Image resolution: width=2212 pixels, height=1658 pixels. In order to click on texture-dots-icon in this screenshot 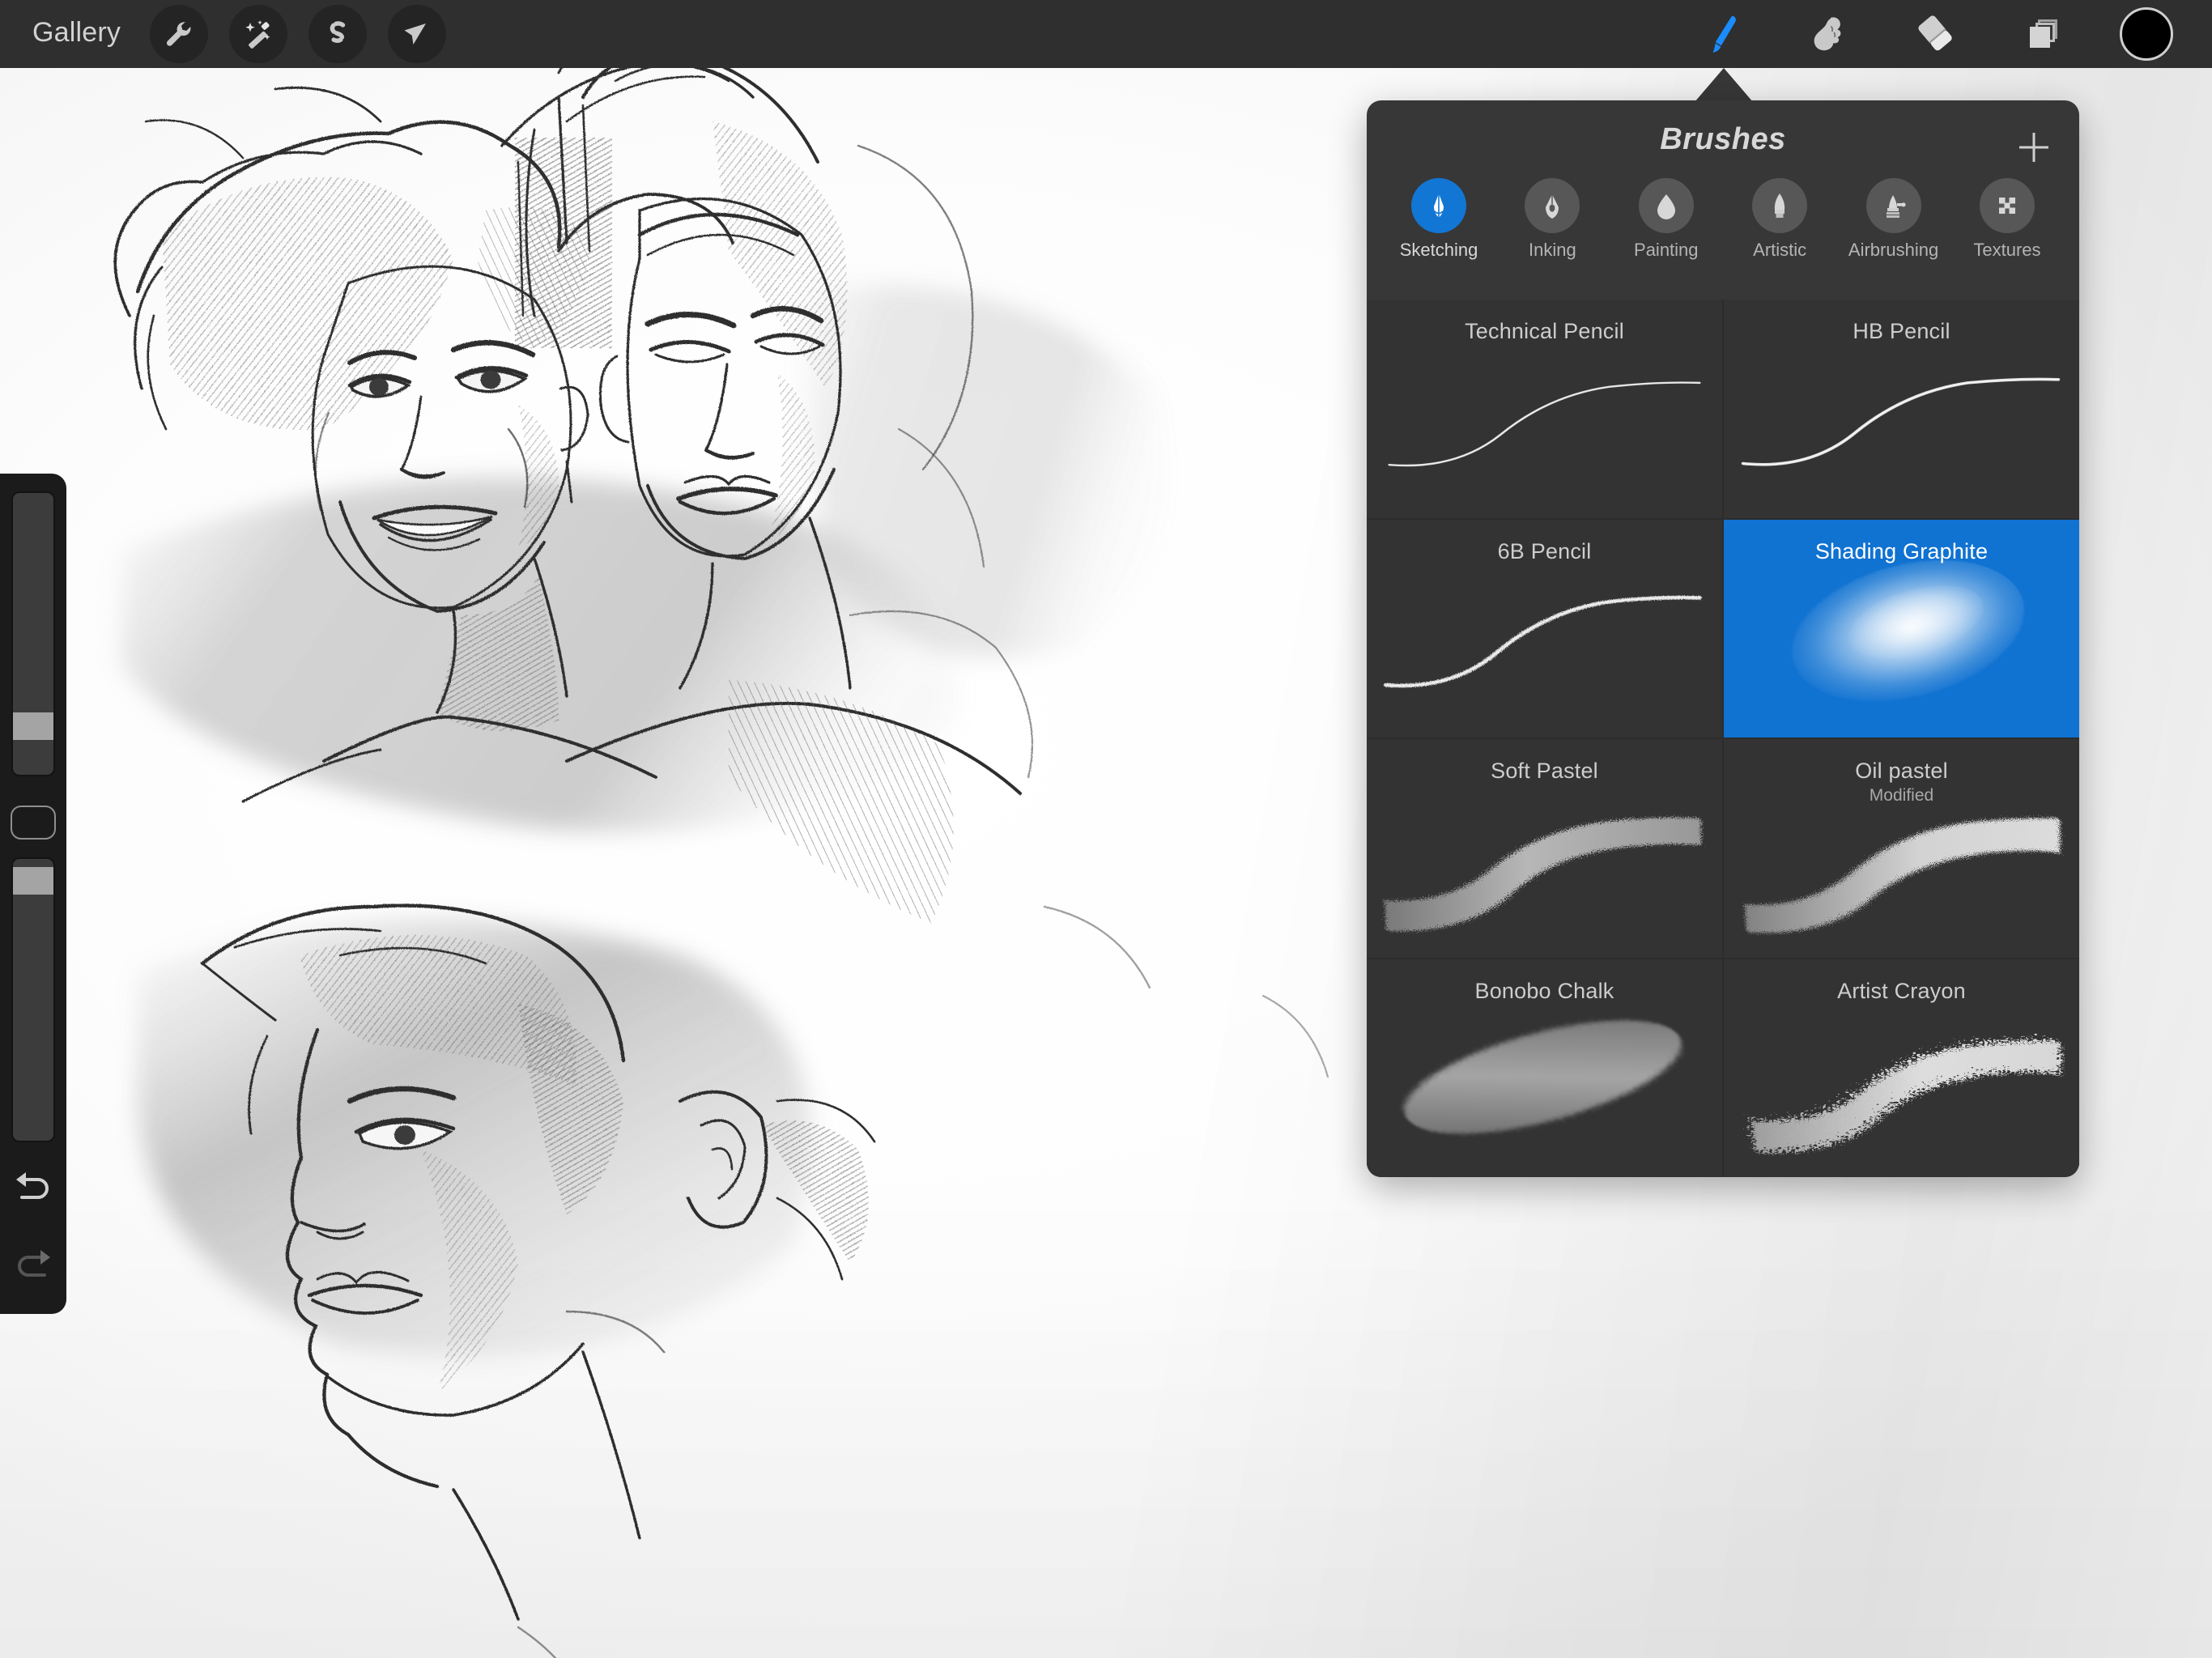, I will do `click(2007, 205)`.